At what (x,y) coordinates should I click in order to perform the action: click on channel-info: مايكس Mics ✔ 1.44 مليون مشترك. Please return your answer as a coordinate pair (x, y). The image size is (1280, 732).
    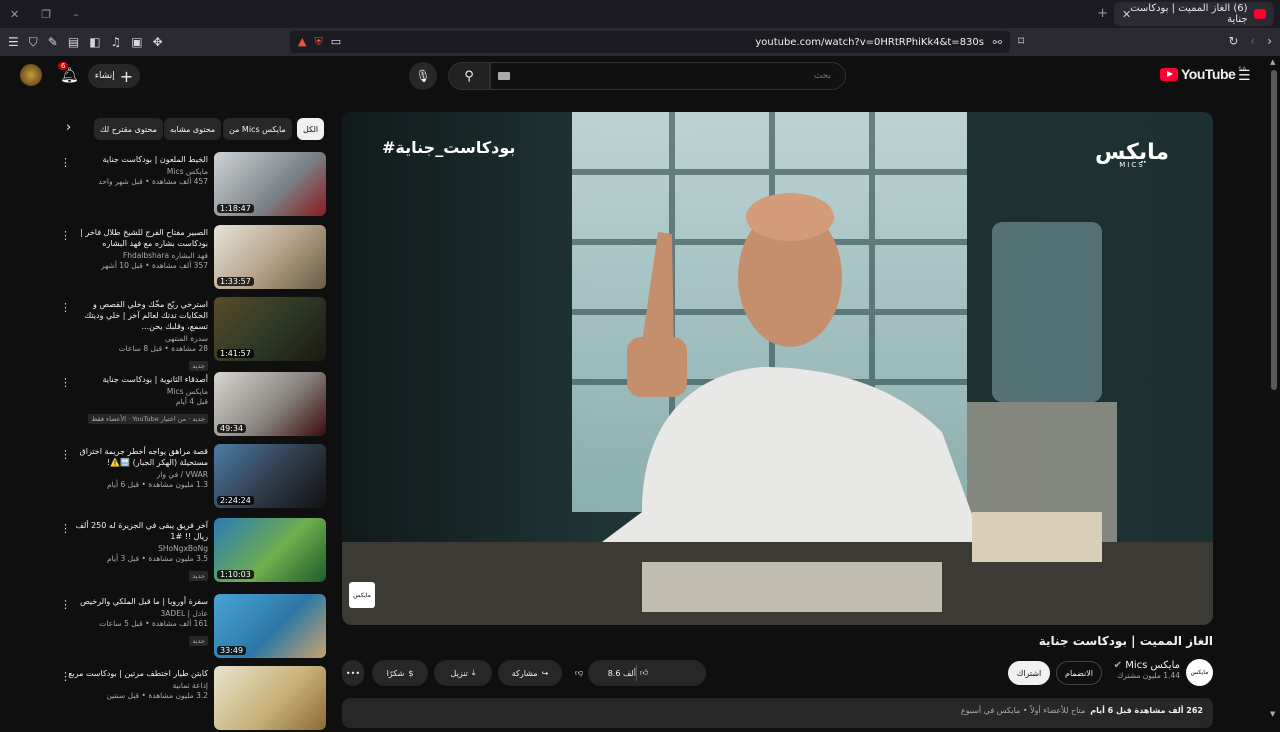
    Looking at the image, I should click on (1147, 670).